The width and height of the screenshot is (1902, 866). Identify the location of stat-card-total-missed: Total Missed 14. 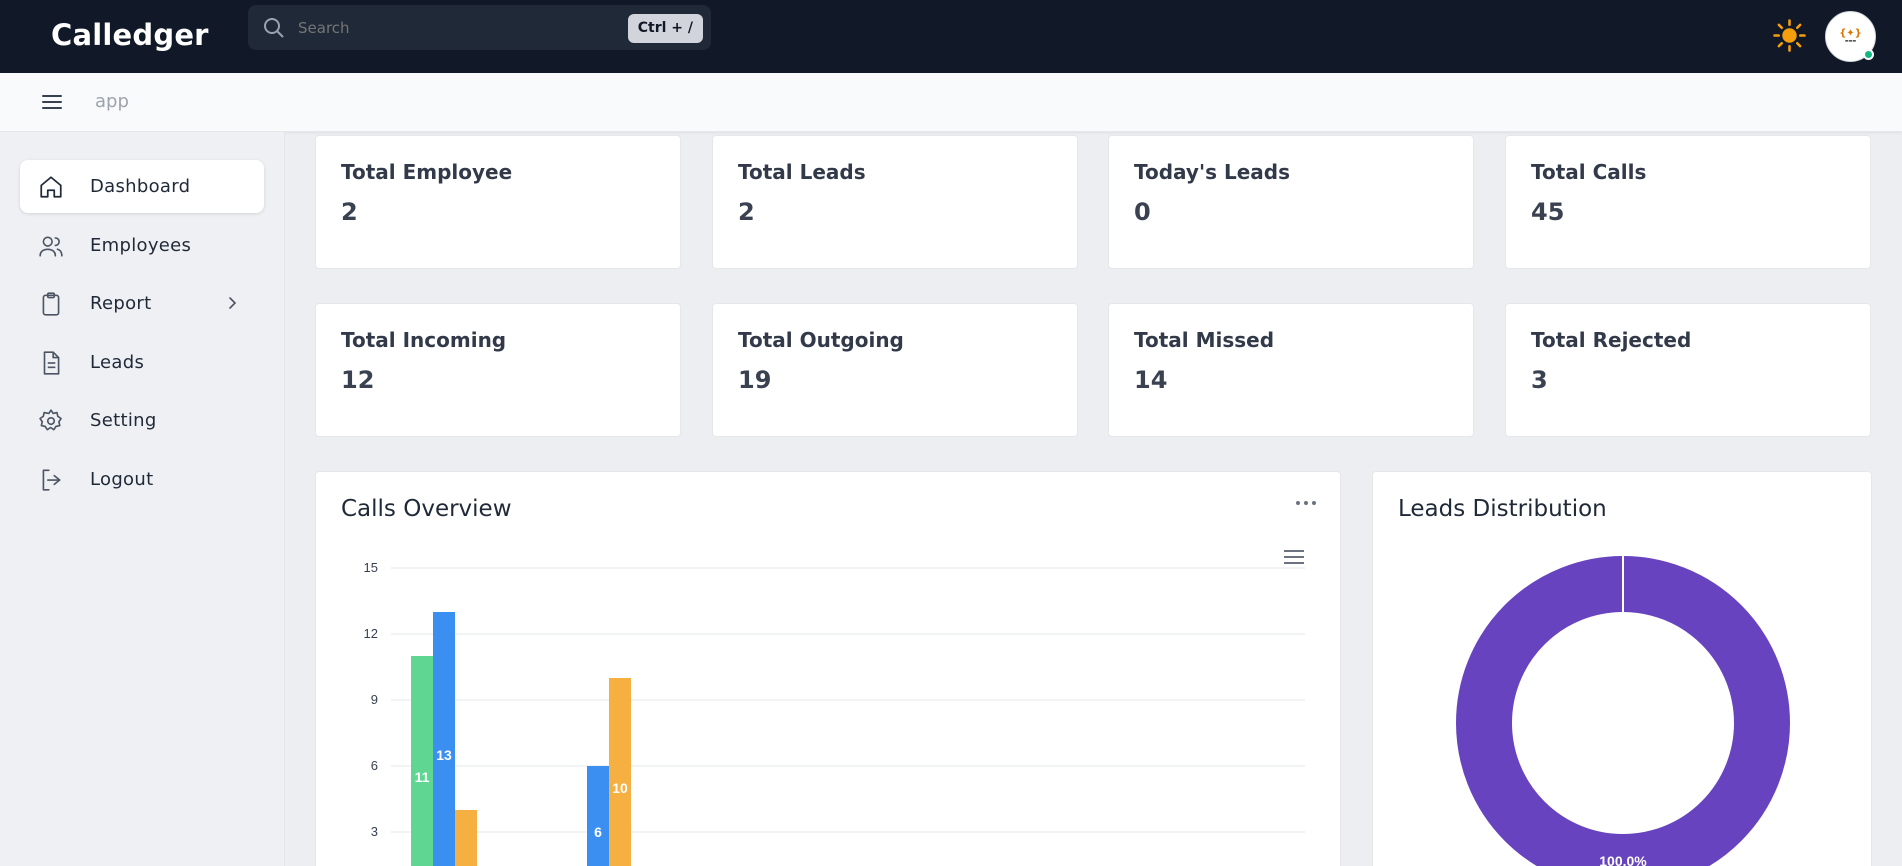
(1291, 370).